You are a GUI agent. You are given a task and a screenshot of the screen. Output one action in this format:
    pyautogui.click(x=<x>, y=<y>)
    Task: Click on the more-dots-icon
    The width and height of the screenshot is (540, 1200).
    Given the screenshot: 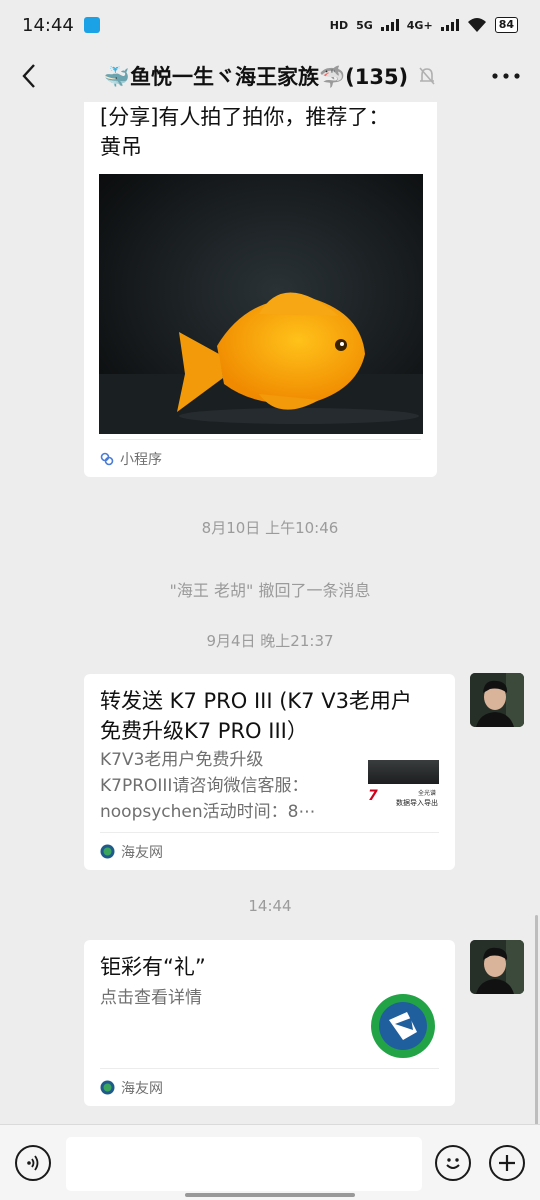 What is the action you would take?
    pyautogui.click(x=506, y=76)
    